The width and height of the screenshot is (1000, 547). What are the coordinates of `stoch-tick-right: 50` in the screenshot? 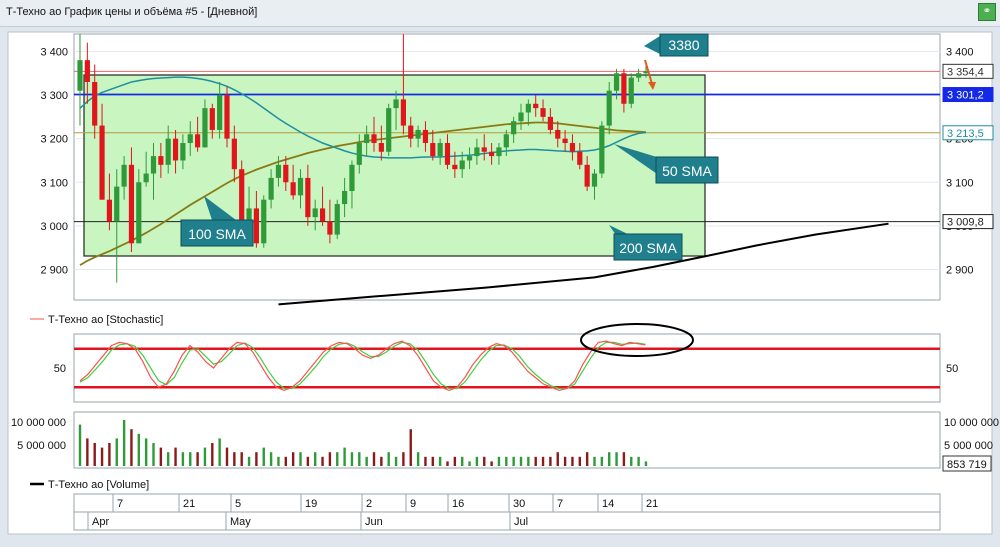 It's located at (952, 369).